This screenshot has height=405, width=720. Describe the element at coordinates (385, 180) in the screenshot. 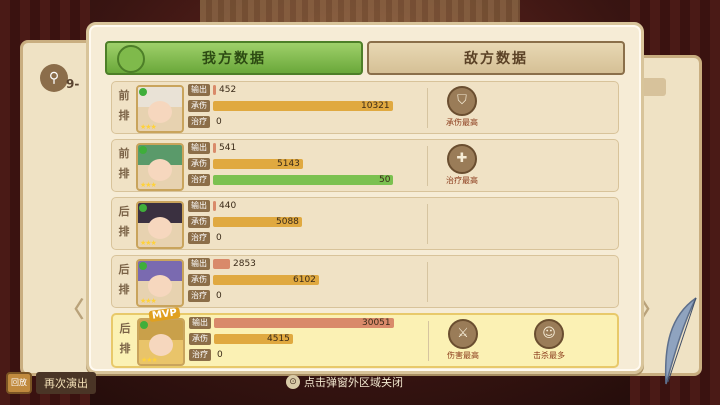

I see `stat-value: 50` at that location.